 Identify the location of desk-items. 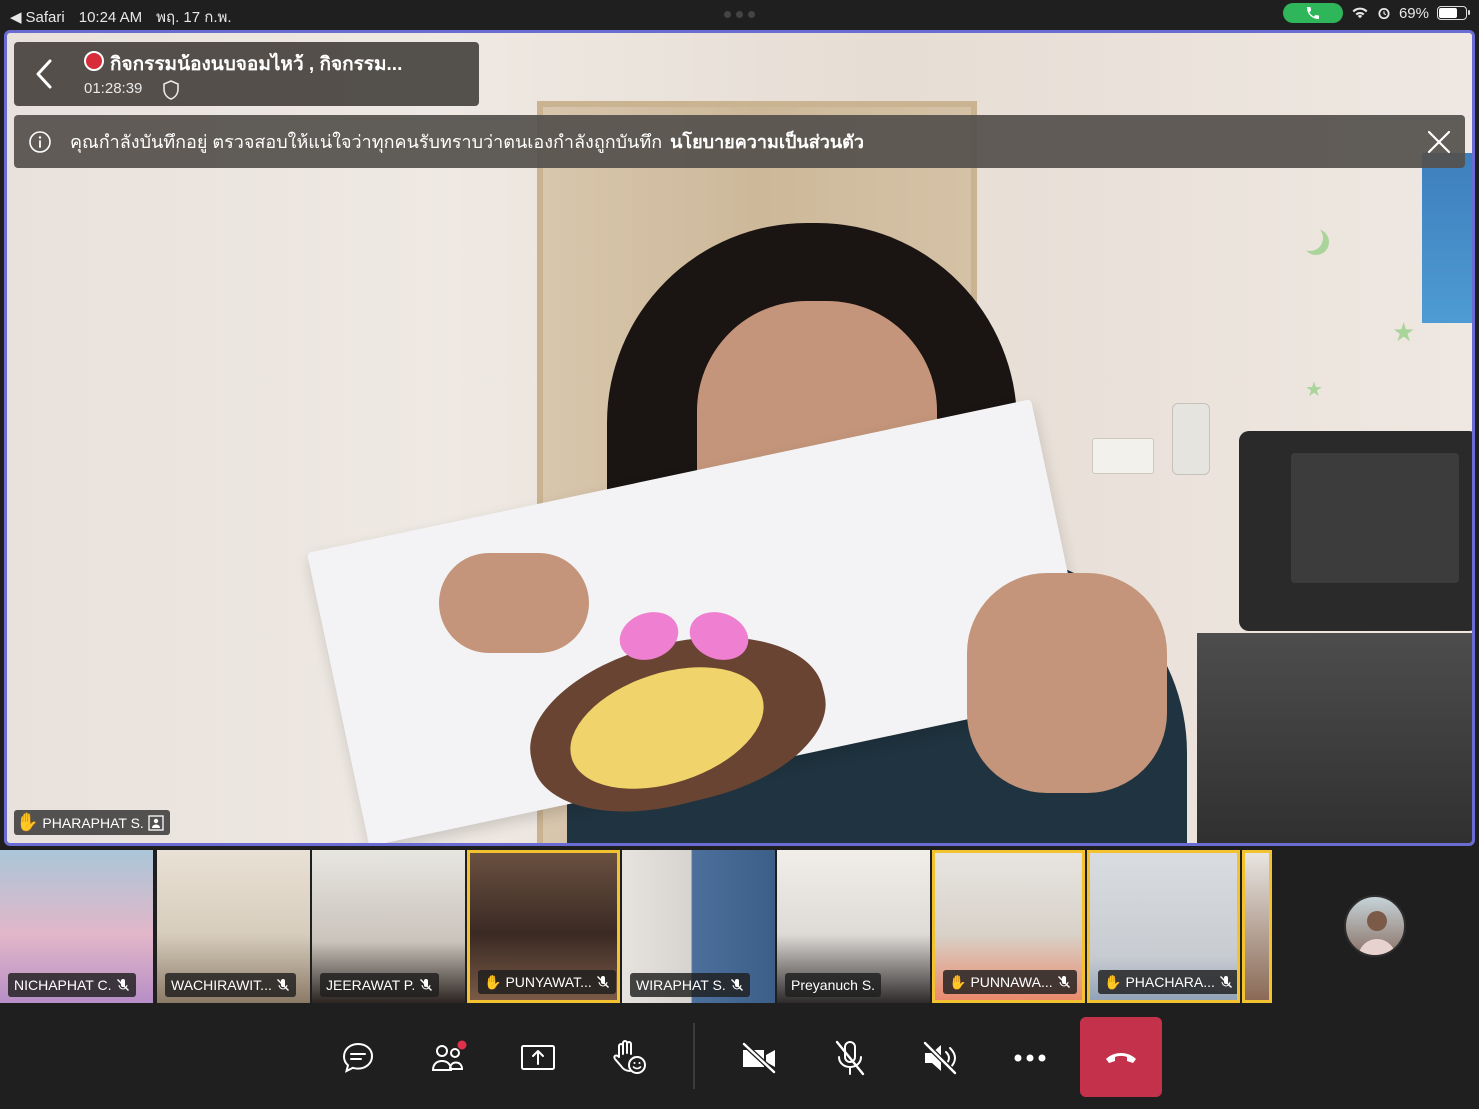
(1334, 738).